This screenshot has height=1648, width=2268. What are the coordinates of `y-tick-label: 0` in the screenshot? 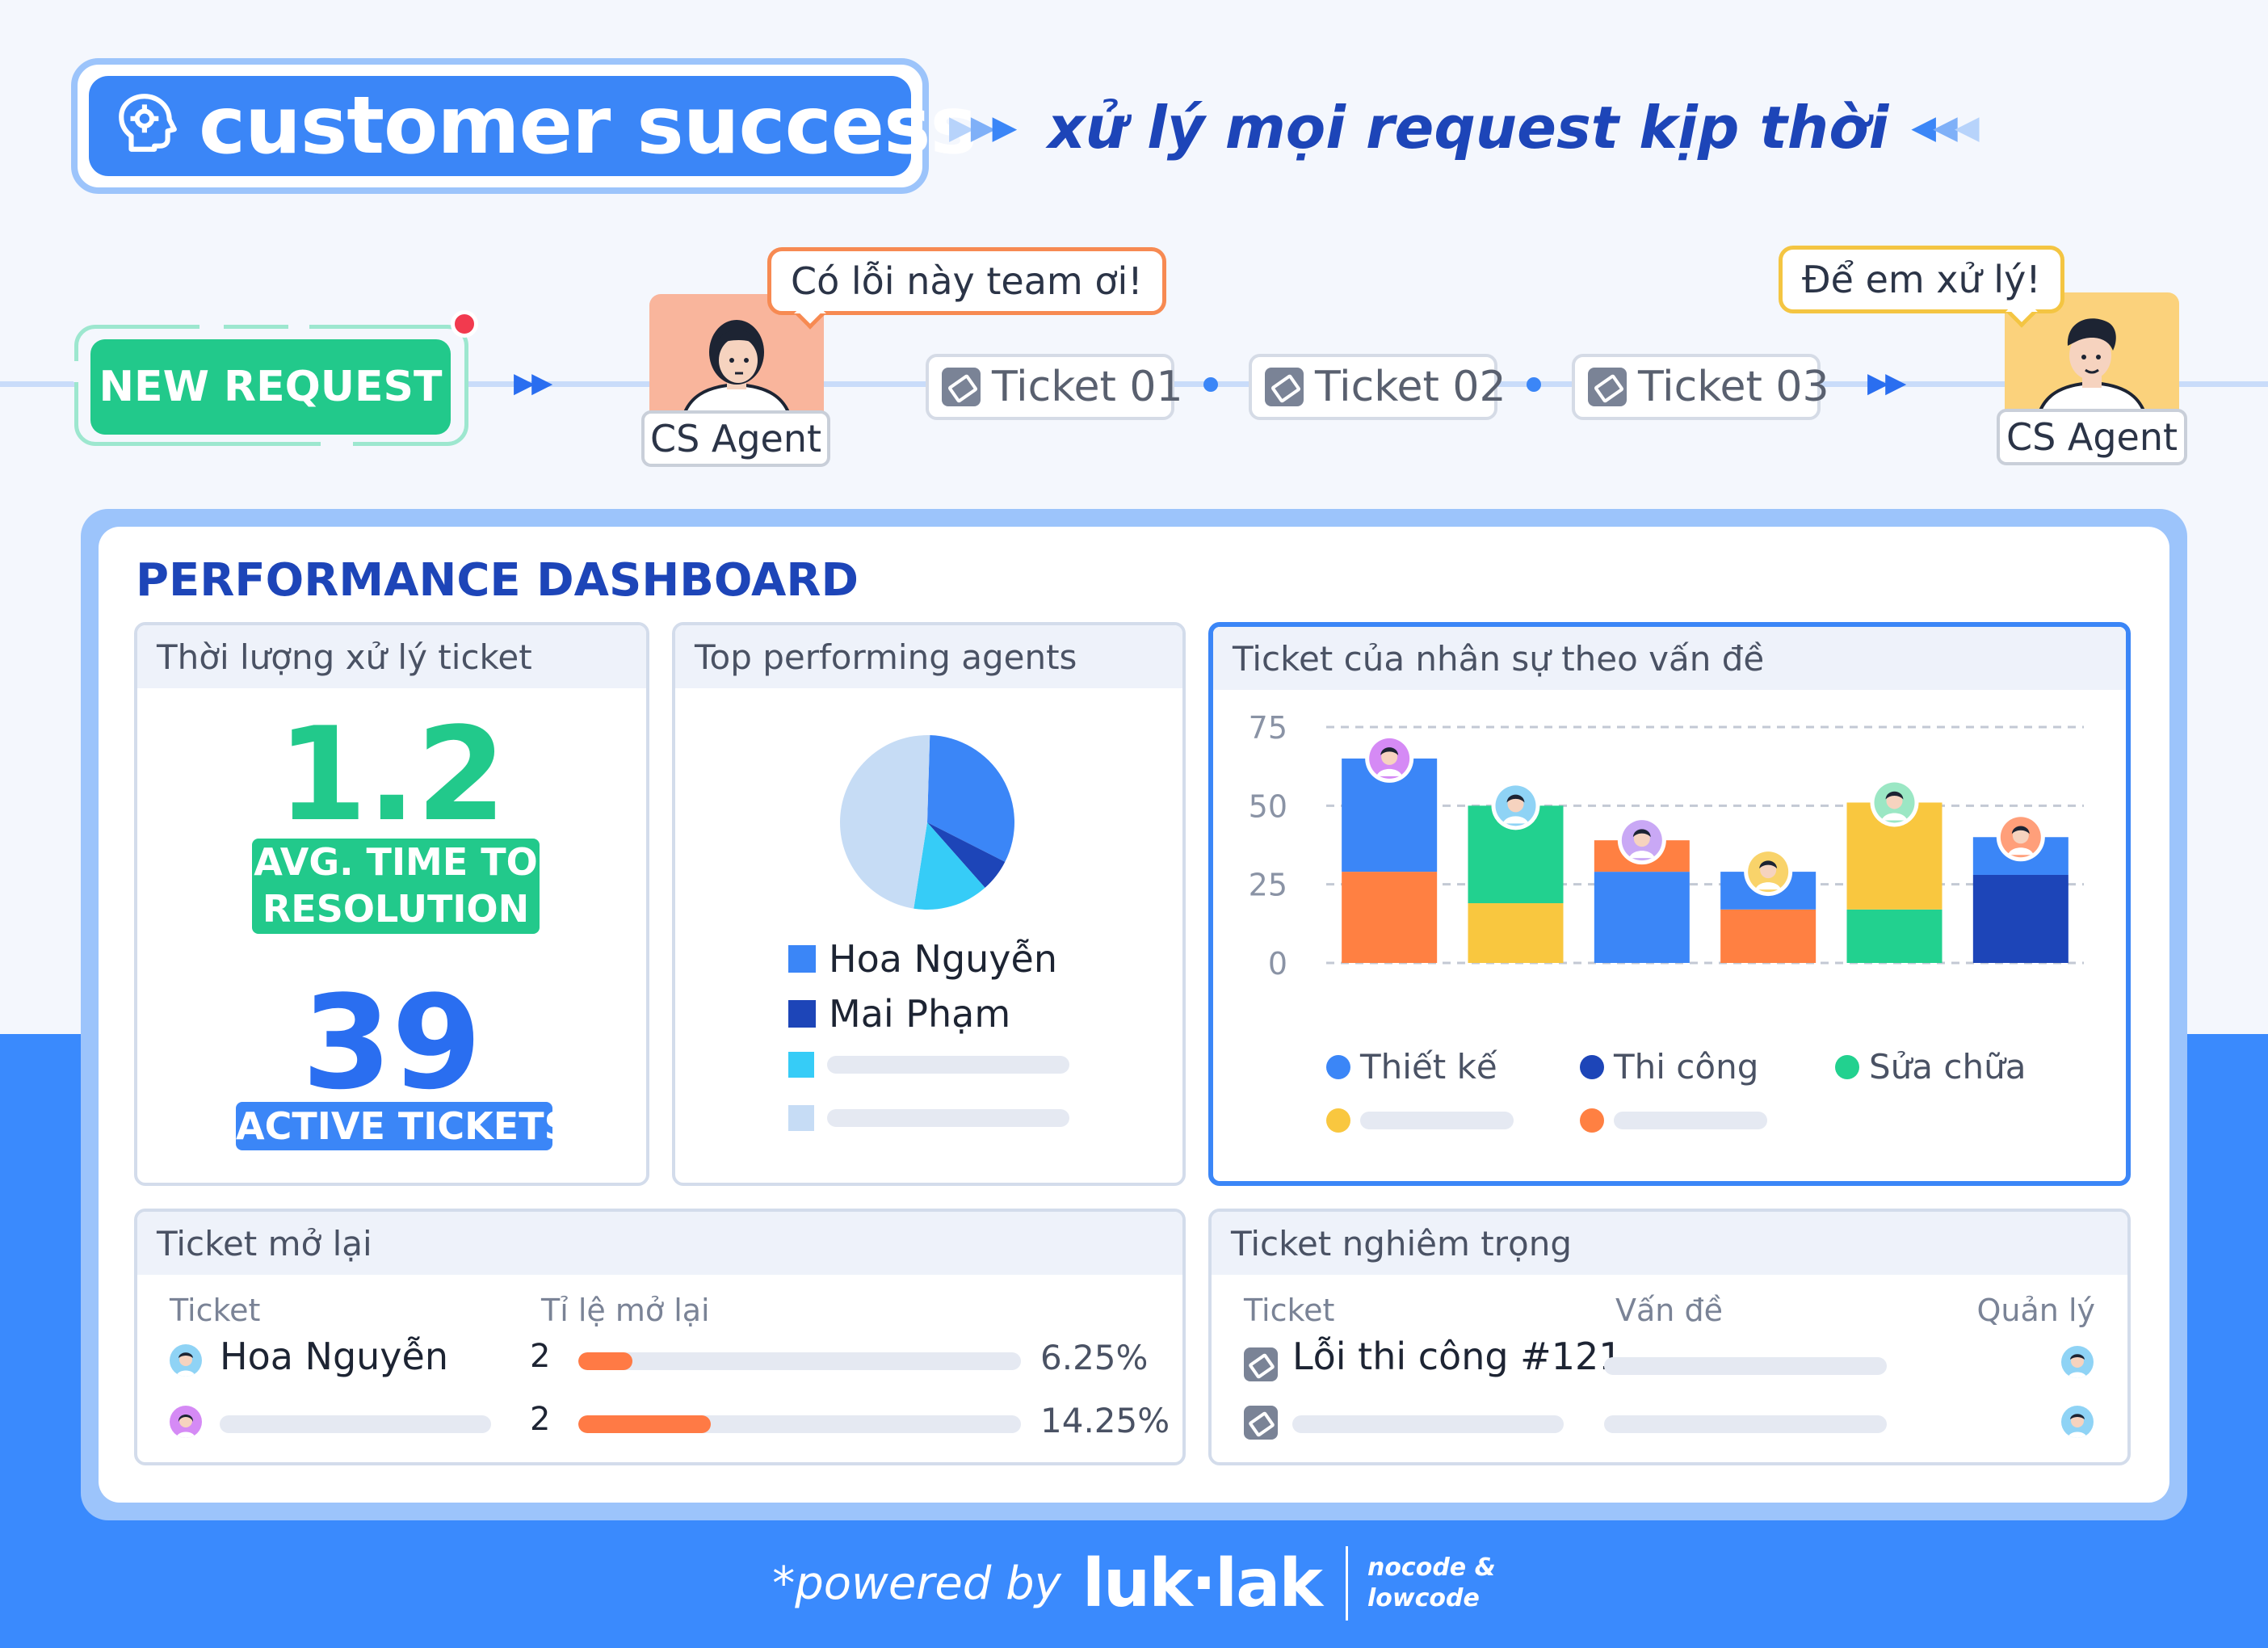 It's located at (1277, 964).